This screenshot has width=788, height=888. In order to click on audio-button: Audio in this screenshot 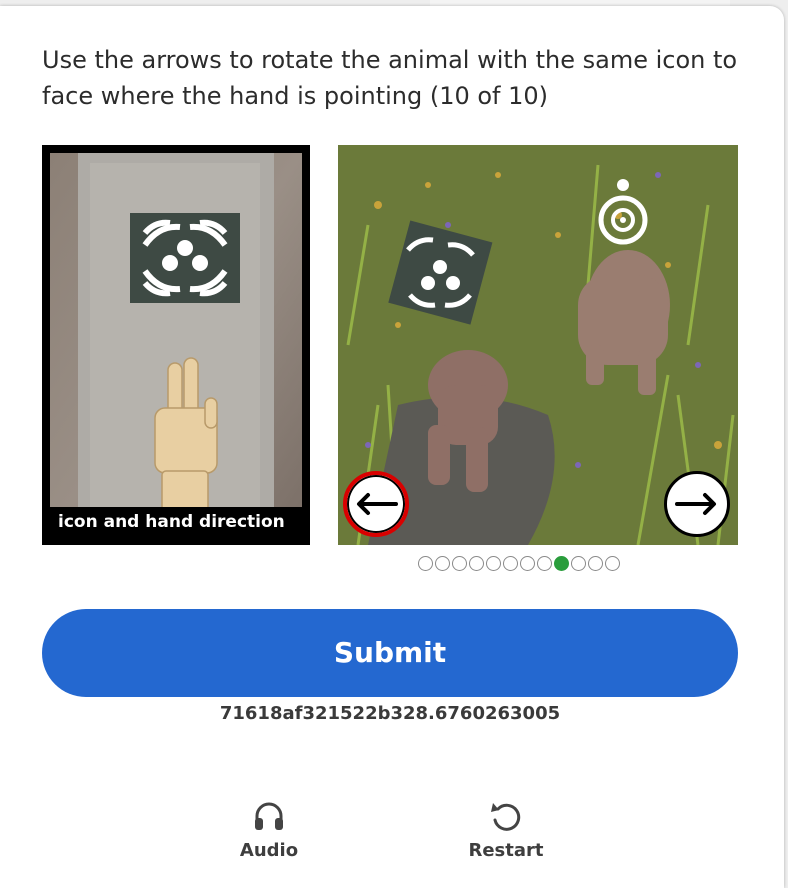, I will do `click(269, 830)`.